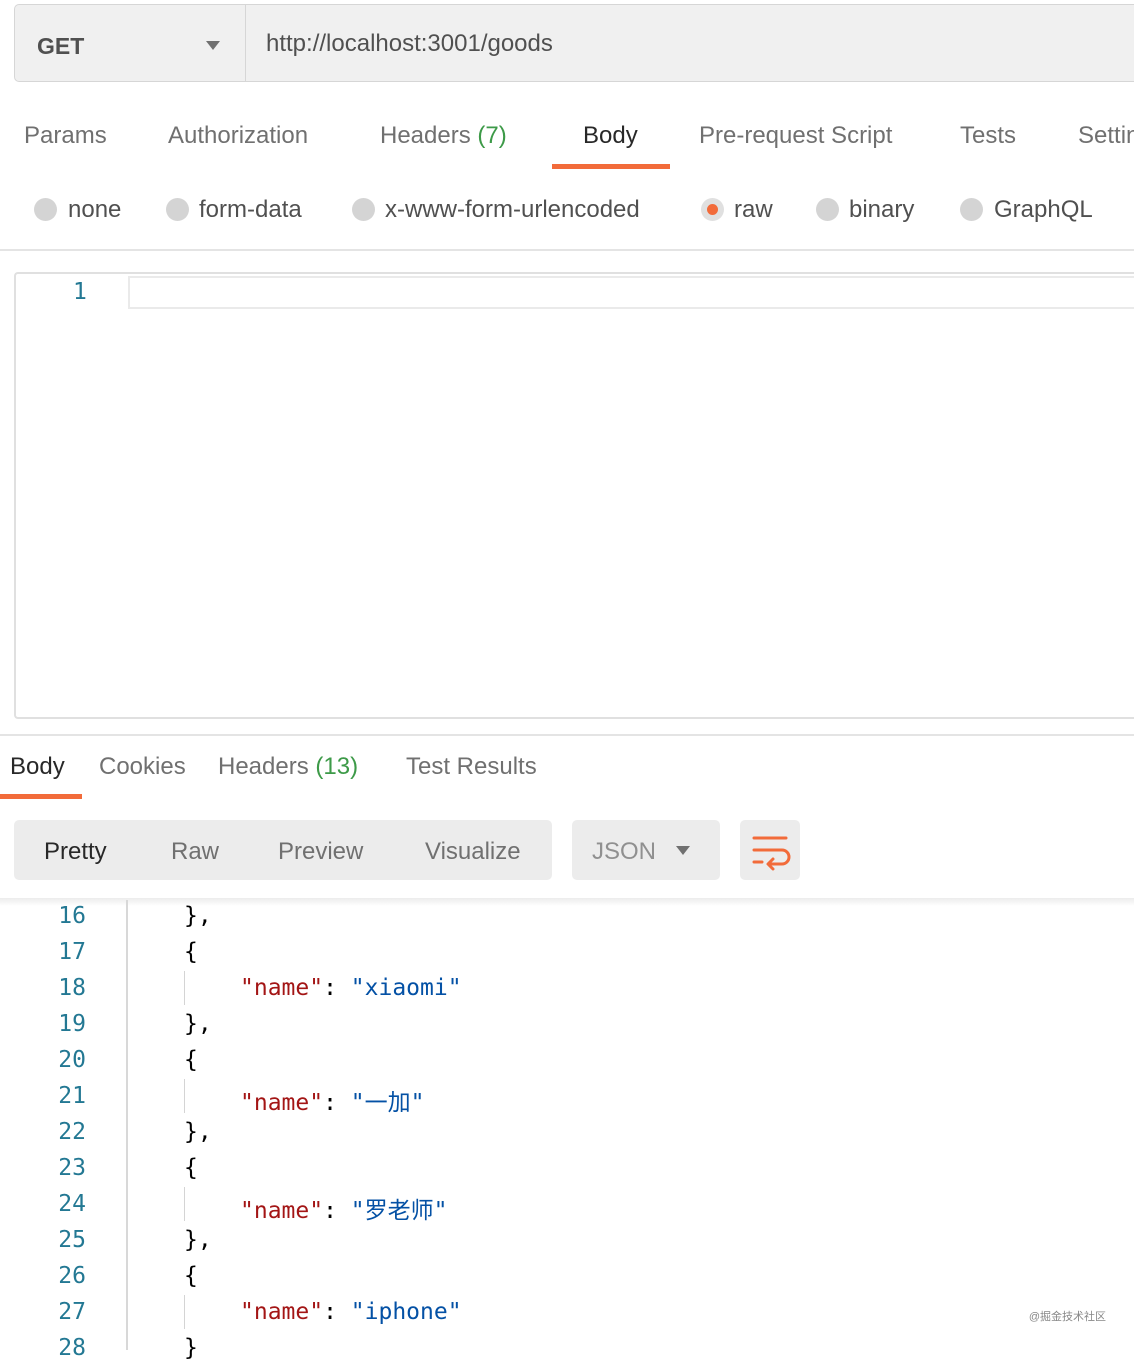  What do you see at coordinates (610, 136) in the screenshot?
I see `tab-body: Body` at bounding box center [610, 136].